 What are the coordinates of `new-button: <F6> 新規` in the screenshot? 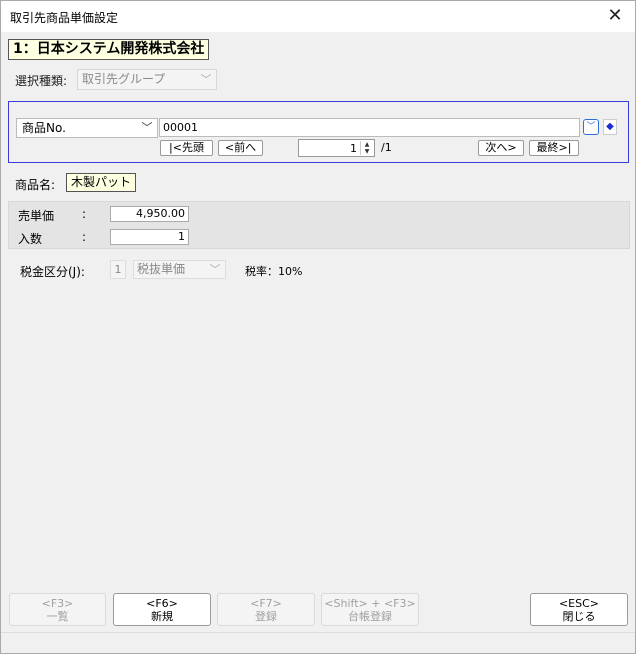 It's located at (162, 609).